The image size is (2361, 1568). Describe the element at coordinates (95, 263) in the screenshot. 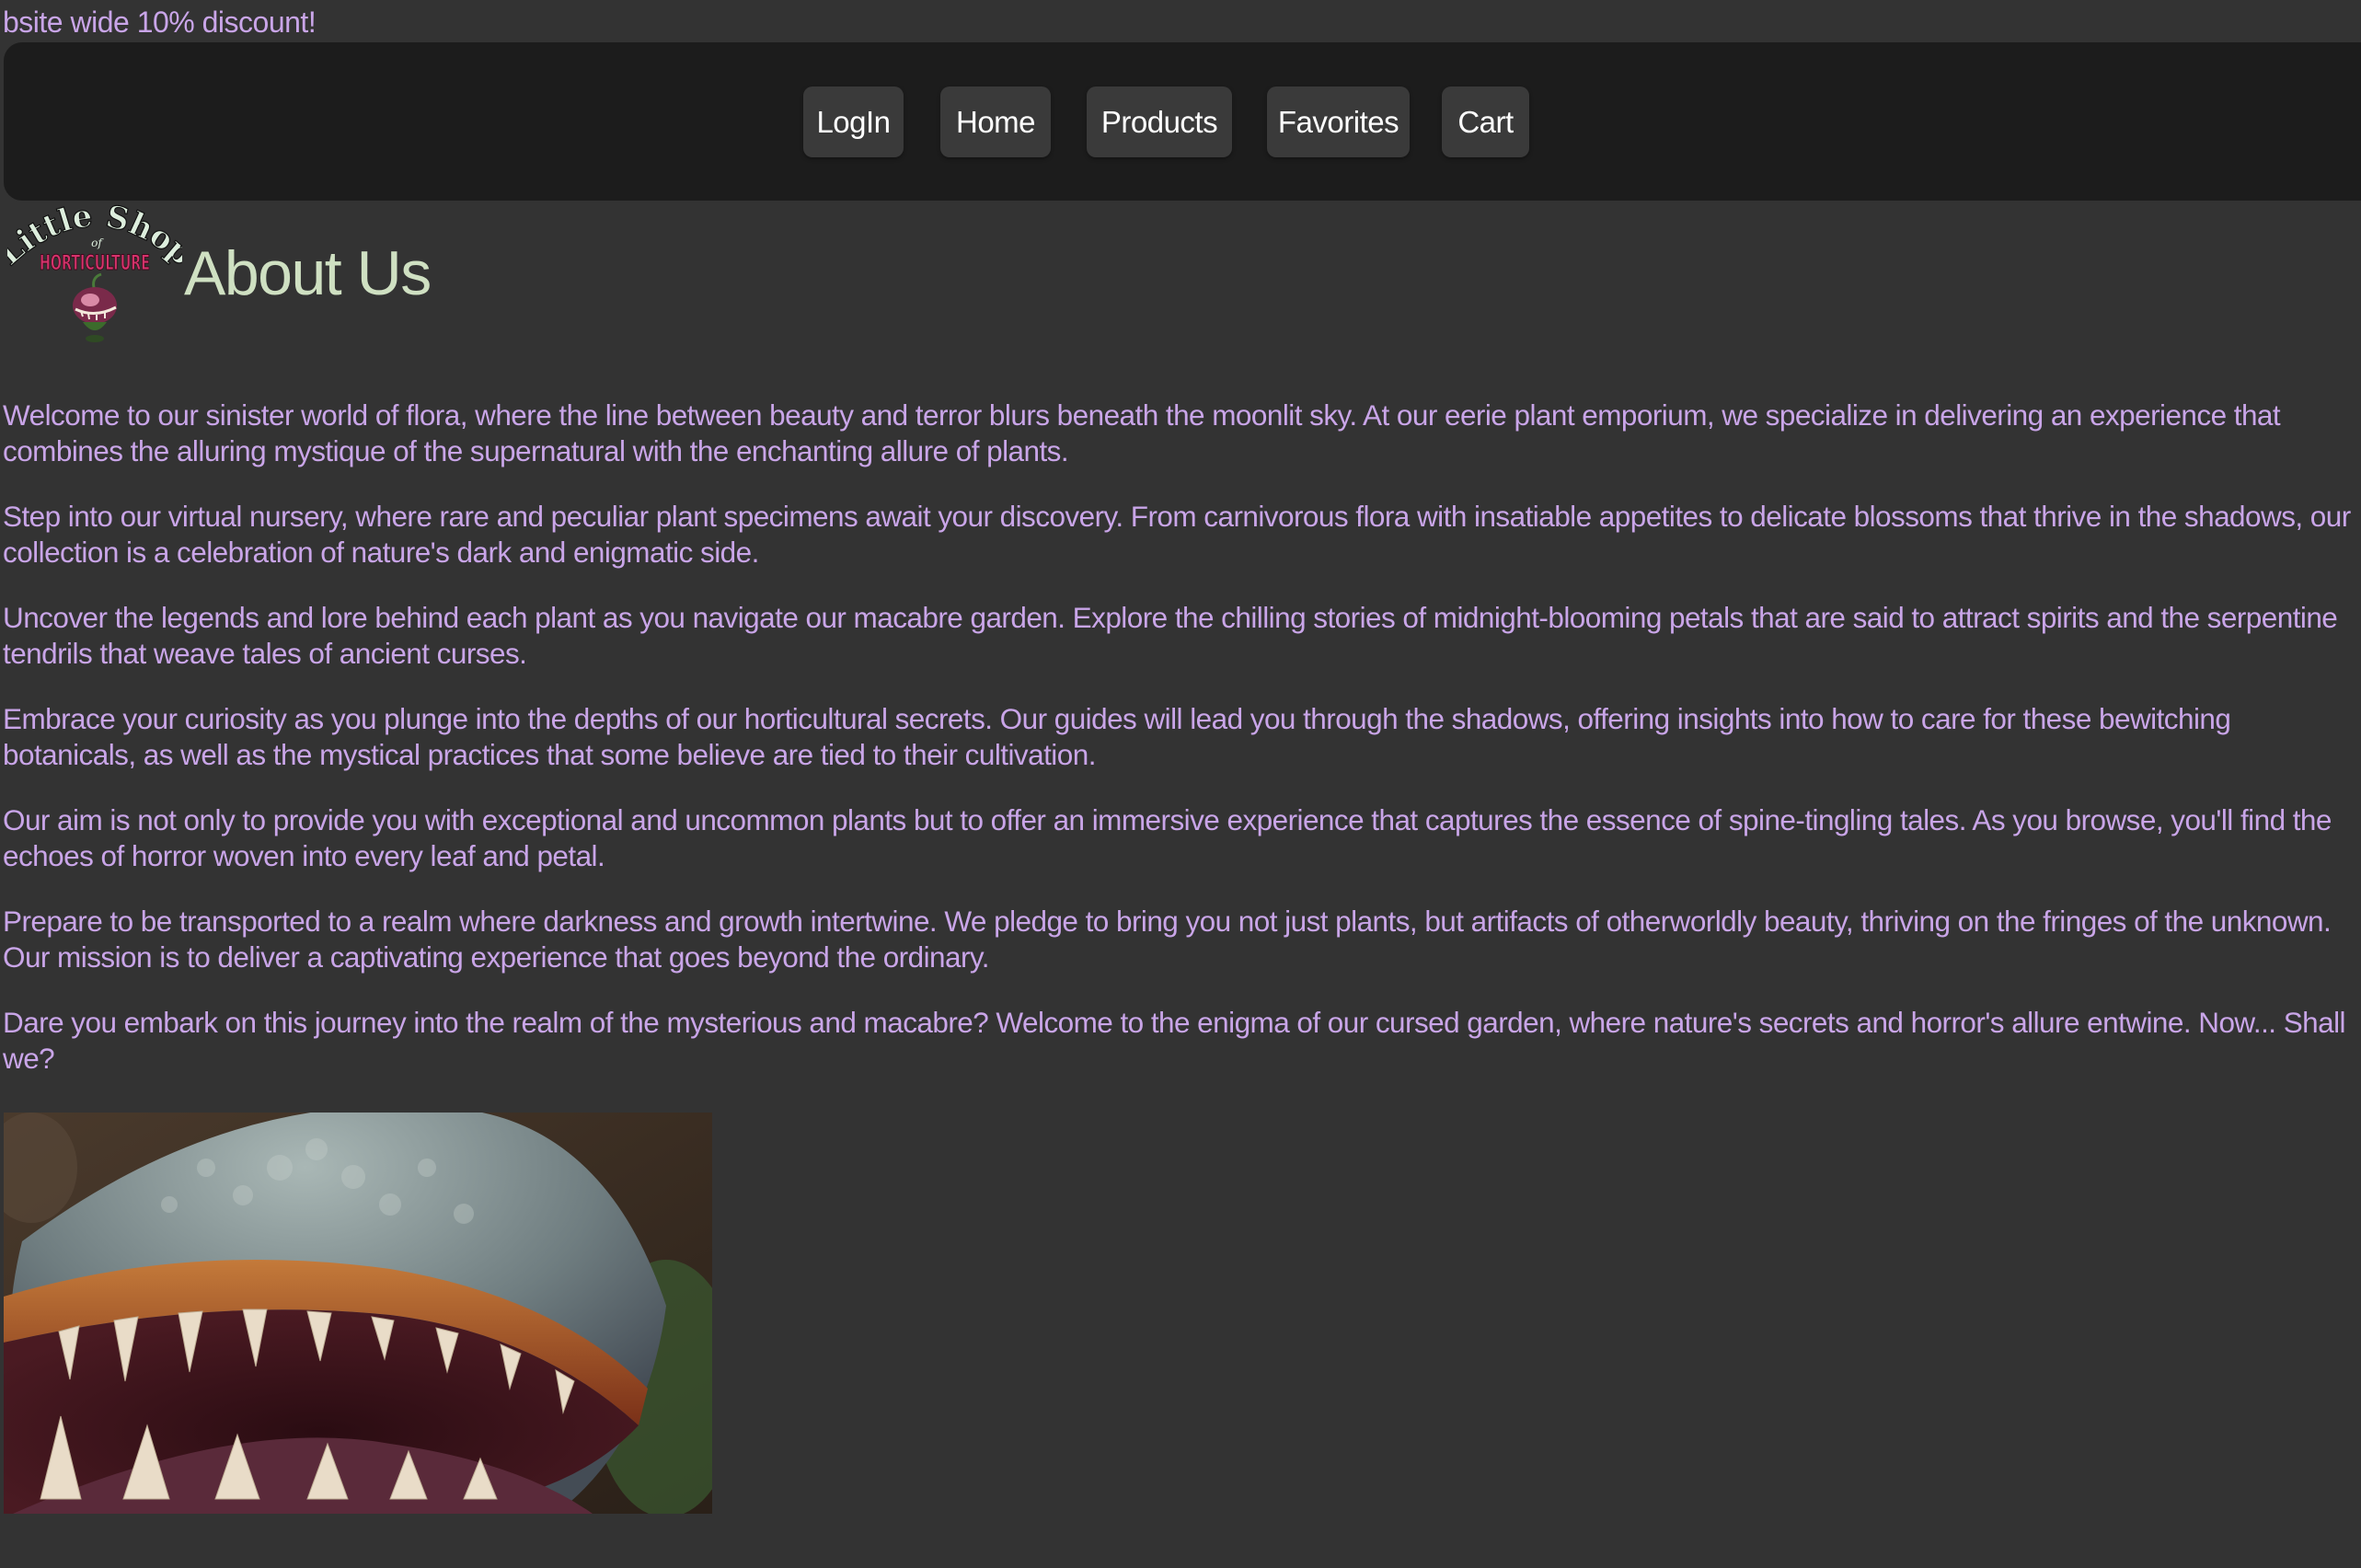

I see `logo-text-horticulture: HORTICULTURE` at that location.